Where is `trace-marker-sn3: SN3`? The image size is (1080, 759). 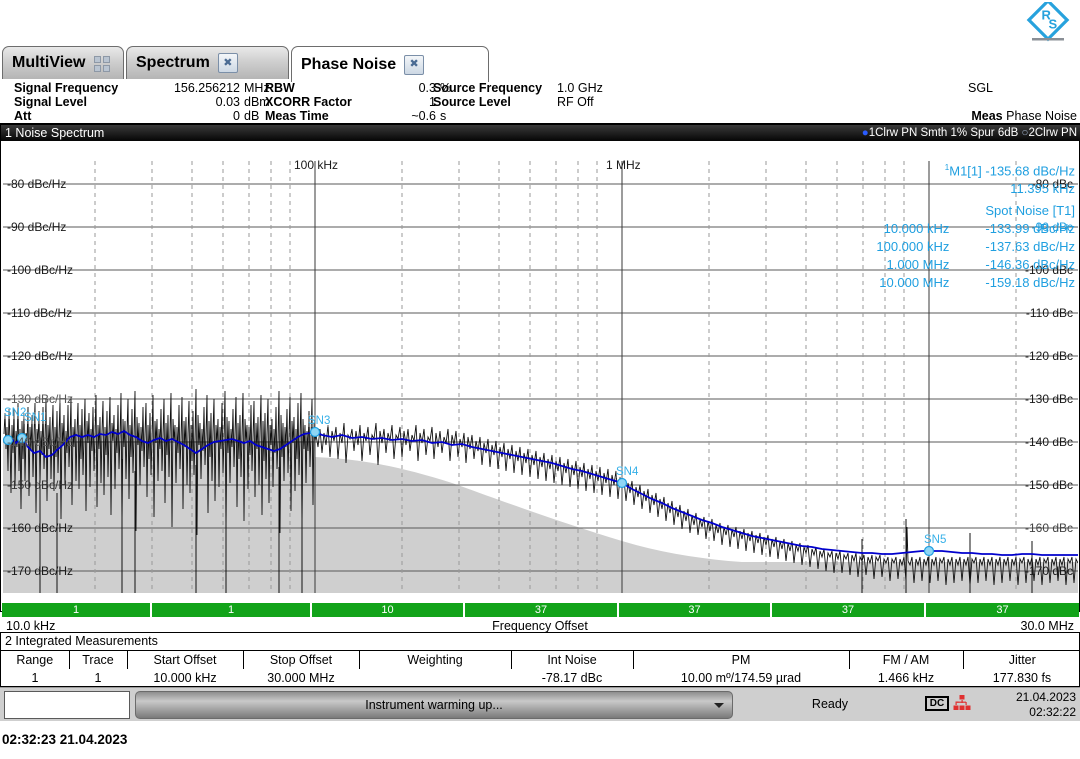 trace-marker-sn3: SN3 is located at coordinates (319, 421).